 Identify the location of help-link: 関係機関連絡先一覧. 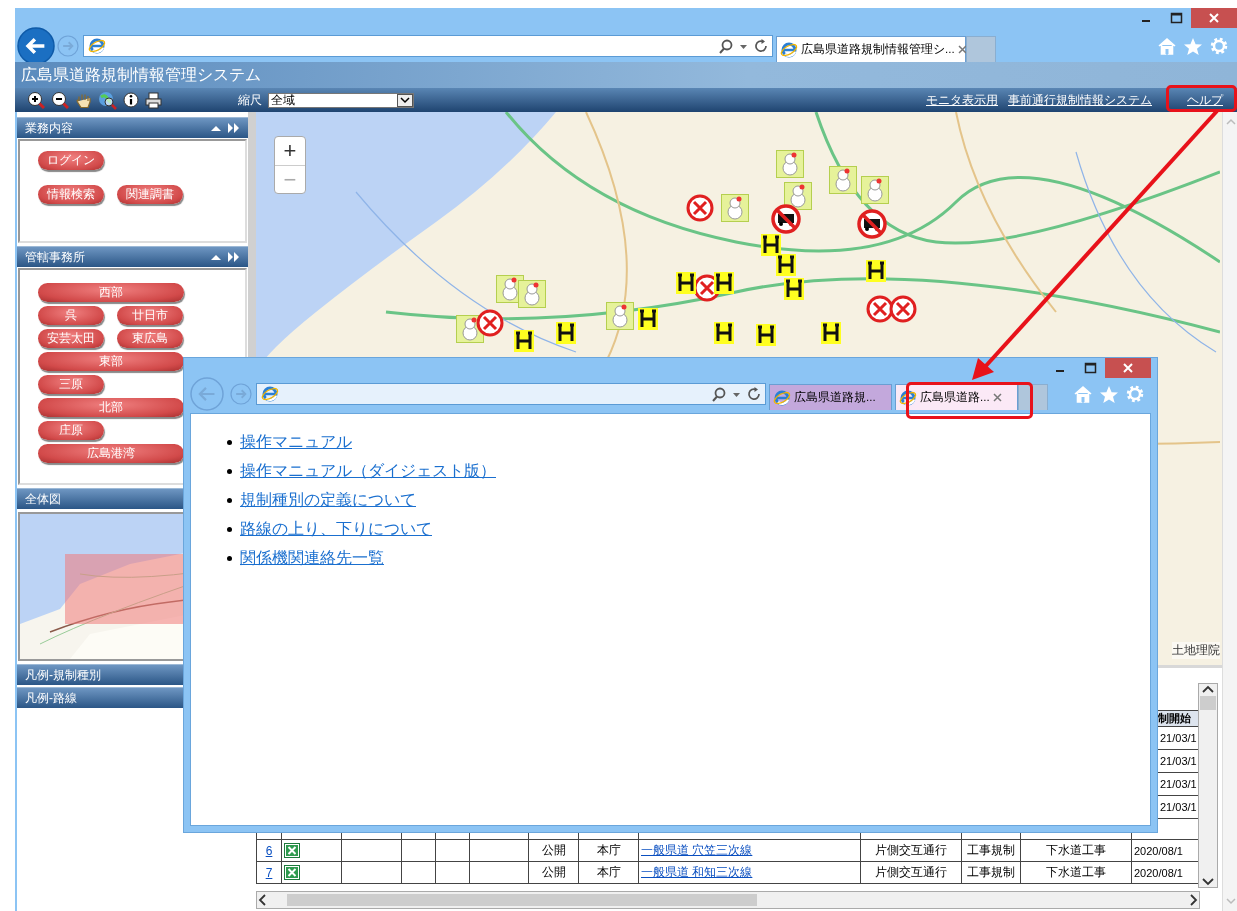
(312, 558).